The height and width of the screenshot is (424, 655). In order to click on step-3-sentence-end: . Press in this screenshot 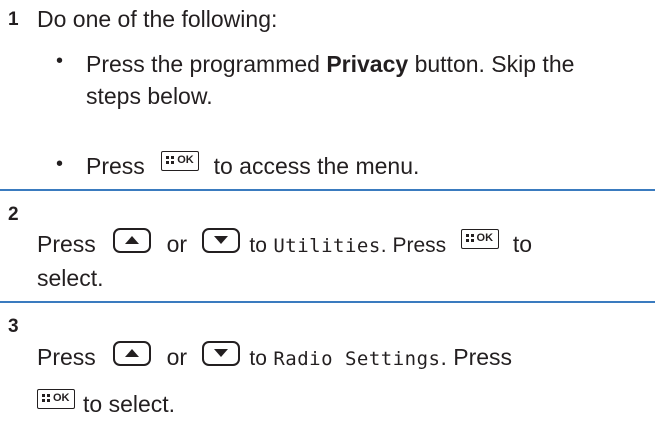, I will do `click(476, 357)`.